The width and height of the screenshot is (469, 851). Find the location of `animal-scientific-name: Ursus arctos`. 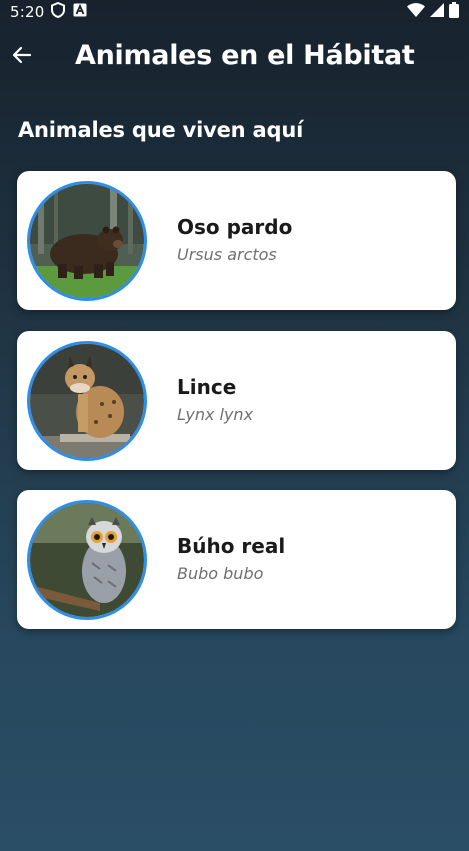

animal-scientific-name: Ursus arctos is located at coordinates (227, 254).